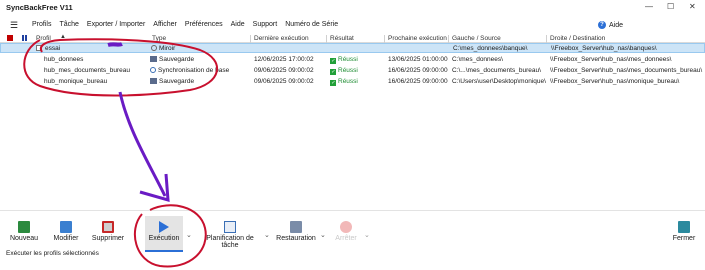  Describe the element at coordinates (41, 24) in the screenshot. I see `menu-profils: Profils` at that location.